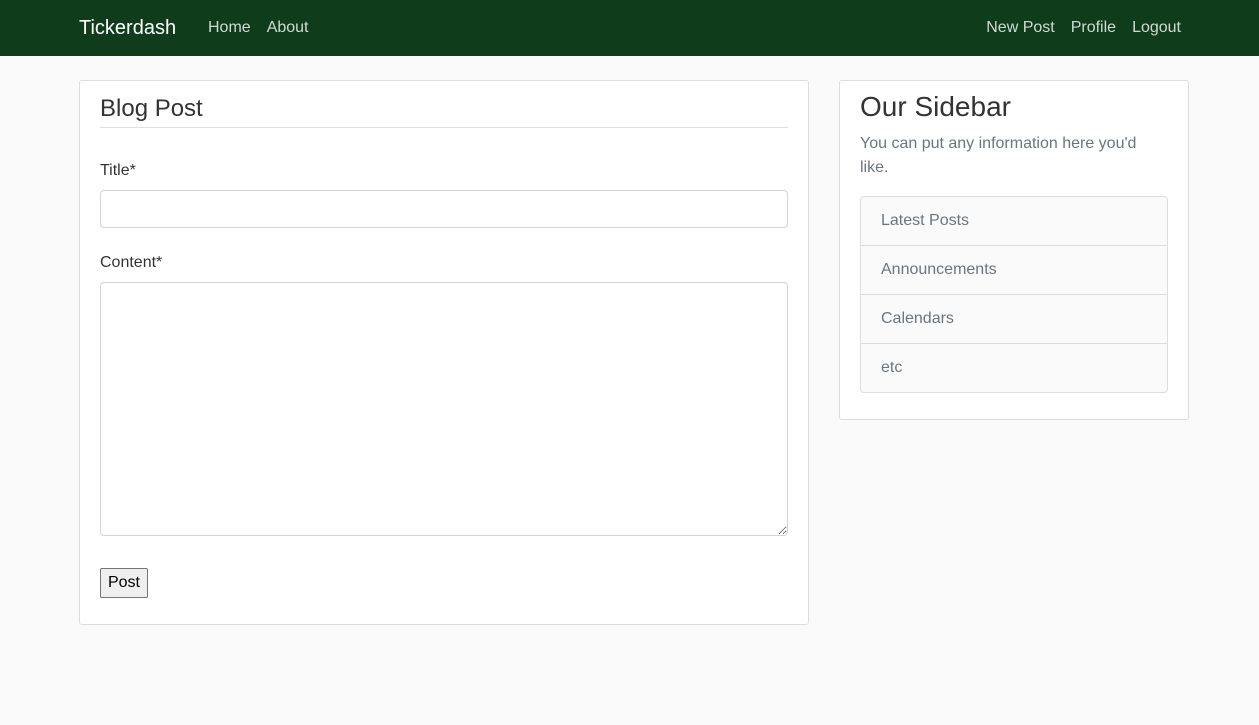 The width and height of the screenshot is (1259, 725). I want to click on form-heading: Blog Post, so click(444, 111).